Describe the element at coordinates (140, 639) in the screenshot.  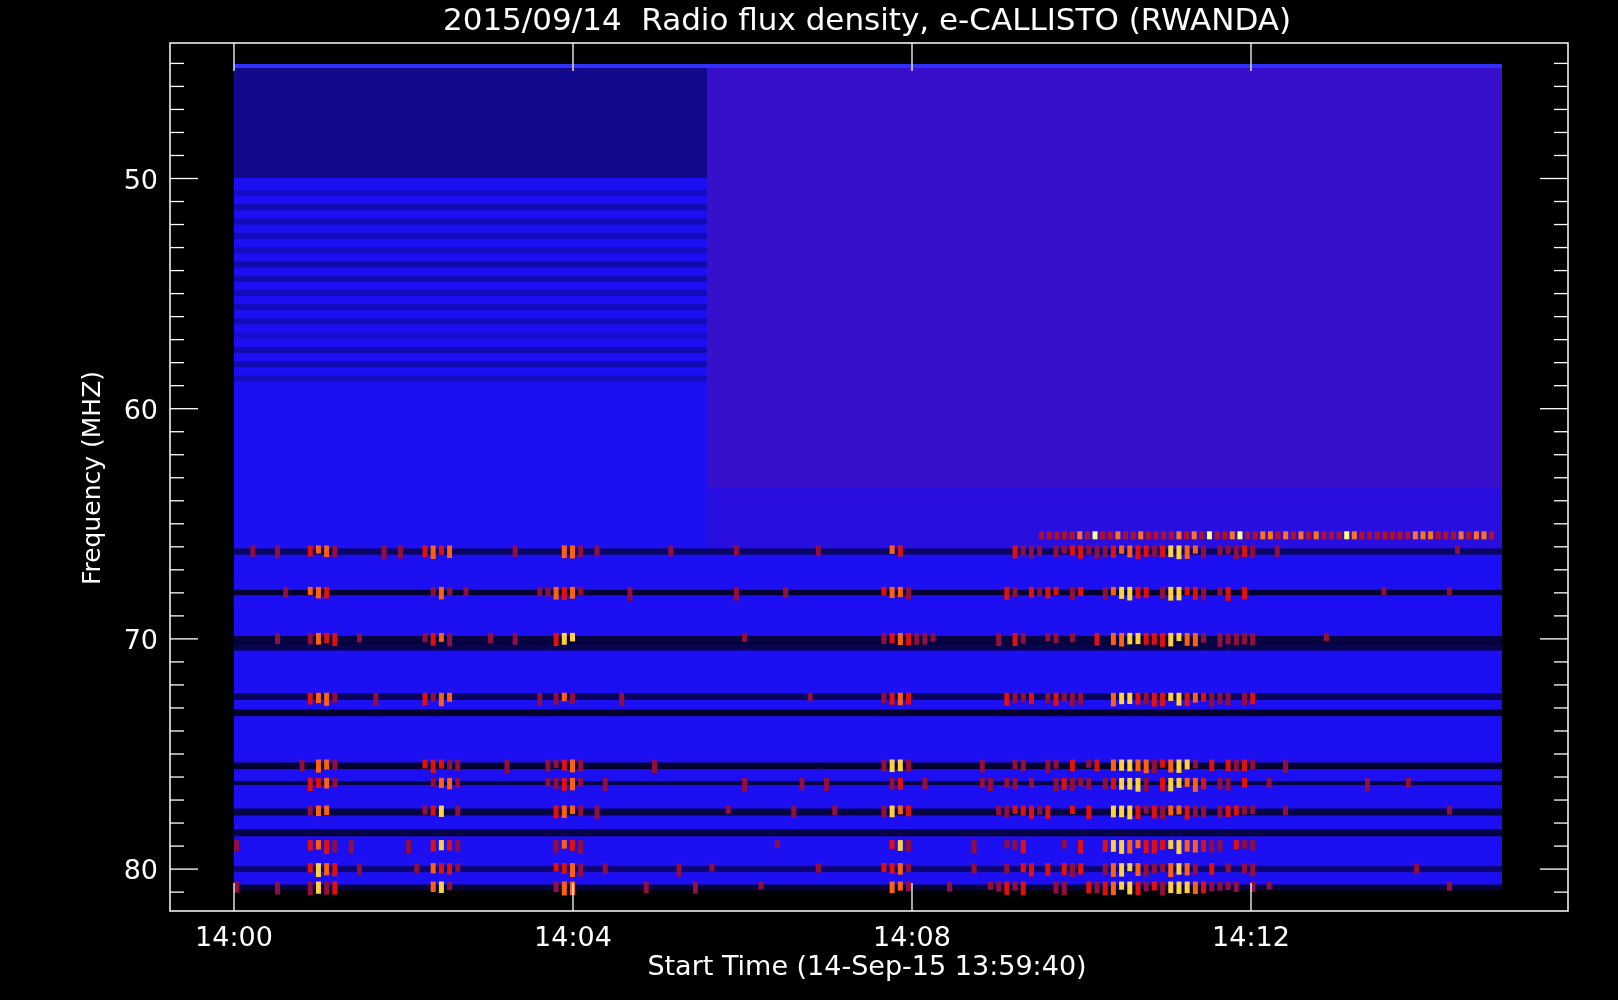
I see `y-tick-label: 70` at that location.